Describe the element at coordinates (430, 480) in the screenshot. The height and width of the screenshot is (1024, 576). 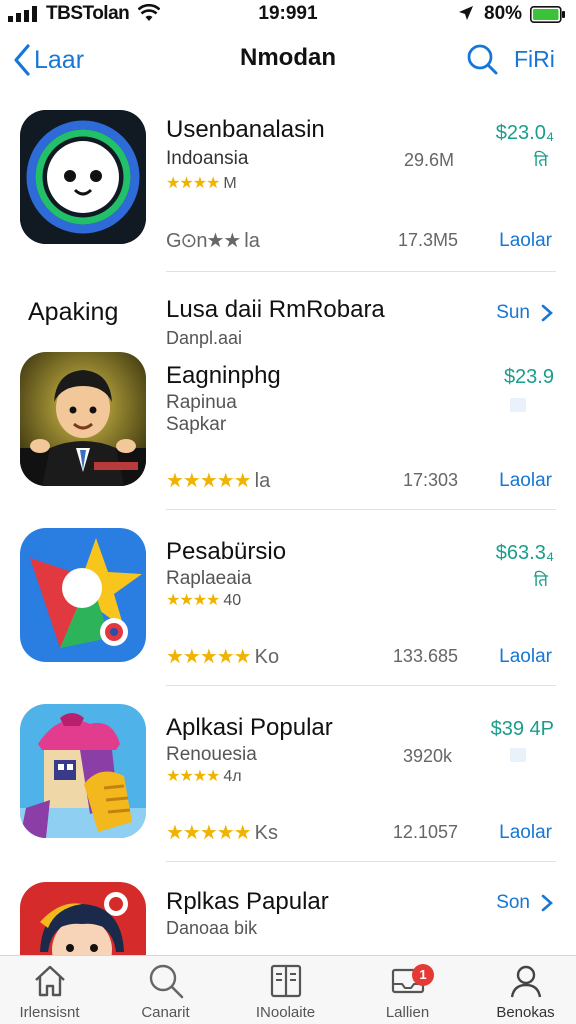
I see `app-size: 17:303` at that location.